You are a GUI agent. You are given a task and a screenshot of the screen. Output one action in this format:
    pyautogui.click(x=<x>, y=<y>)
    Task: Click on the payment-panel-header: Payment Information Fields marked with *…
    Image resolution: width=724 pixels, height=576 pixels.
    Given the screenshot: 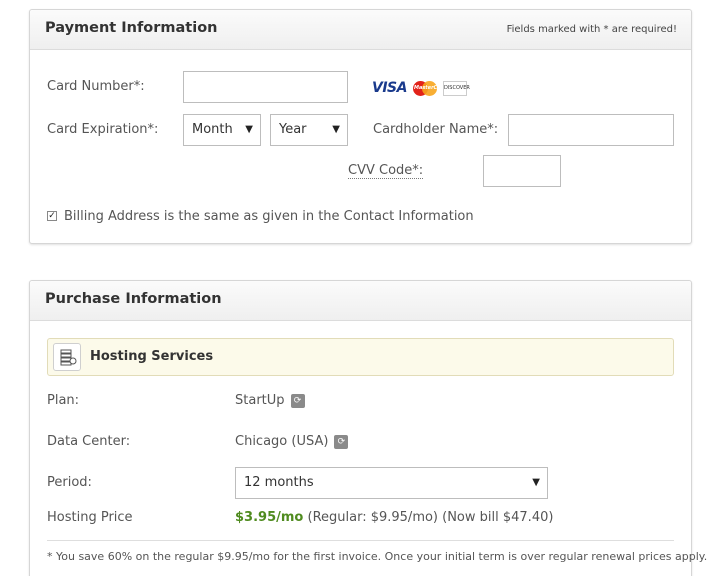 What is the action you would take?
    pyautogui.click(x=360, y=30)
    